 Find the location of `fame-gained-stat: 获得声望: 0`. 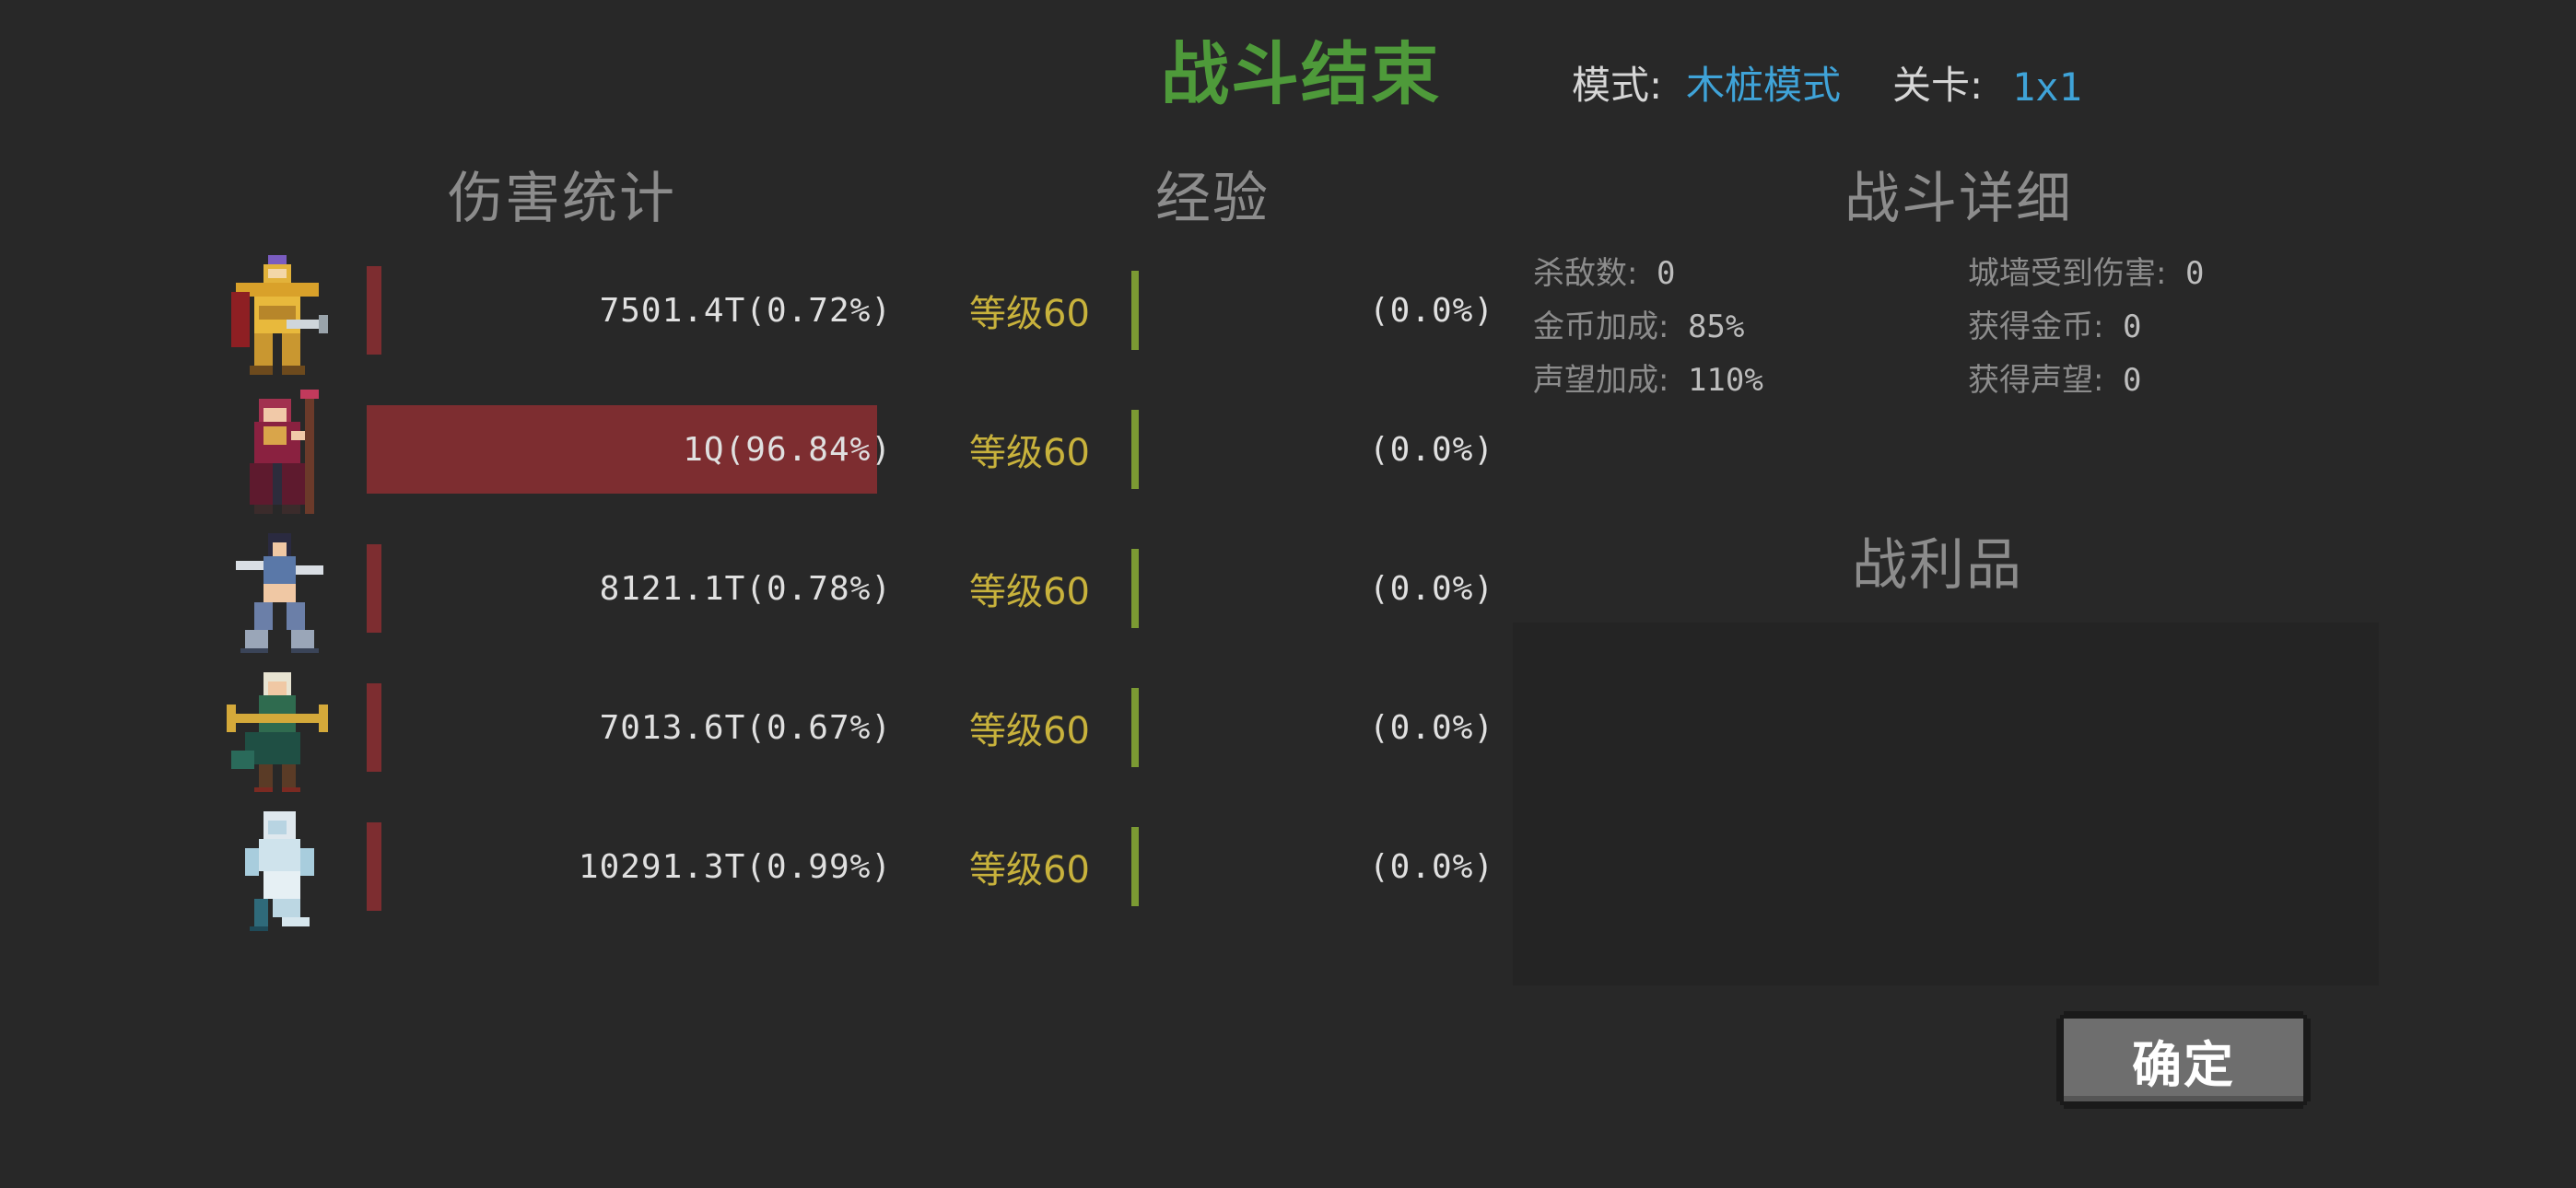

fame-gained-stat: 获得声望: 0 is located at coordinates (2054, 380).